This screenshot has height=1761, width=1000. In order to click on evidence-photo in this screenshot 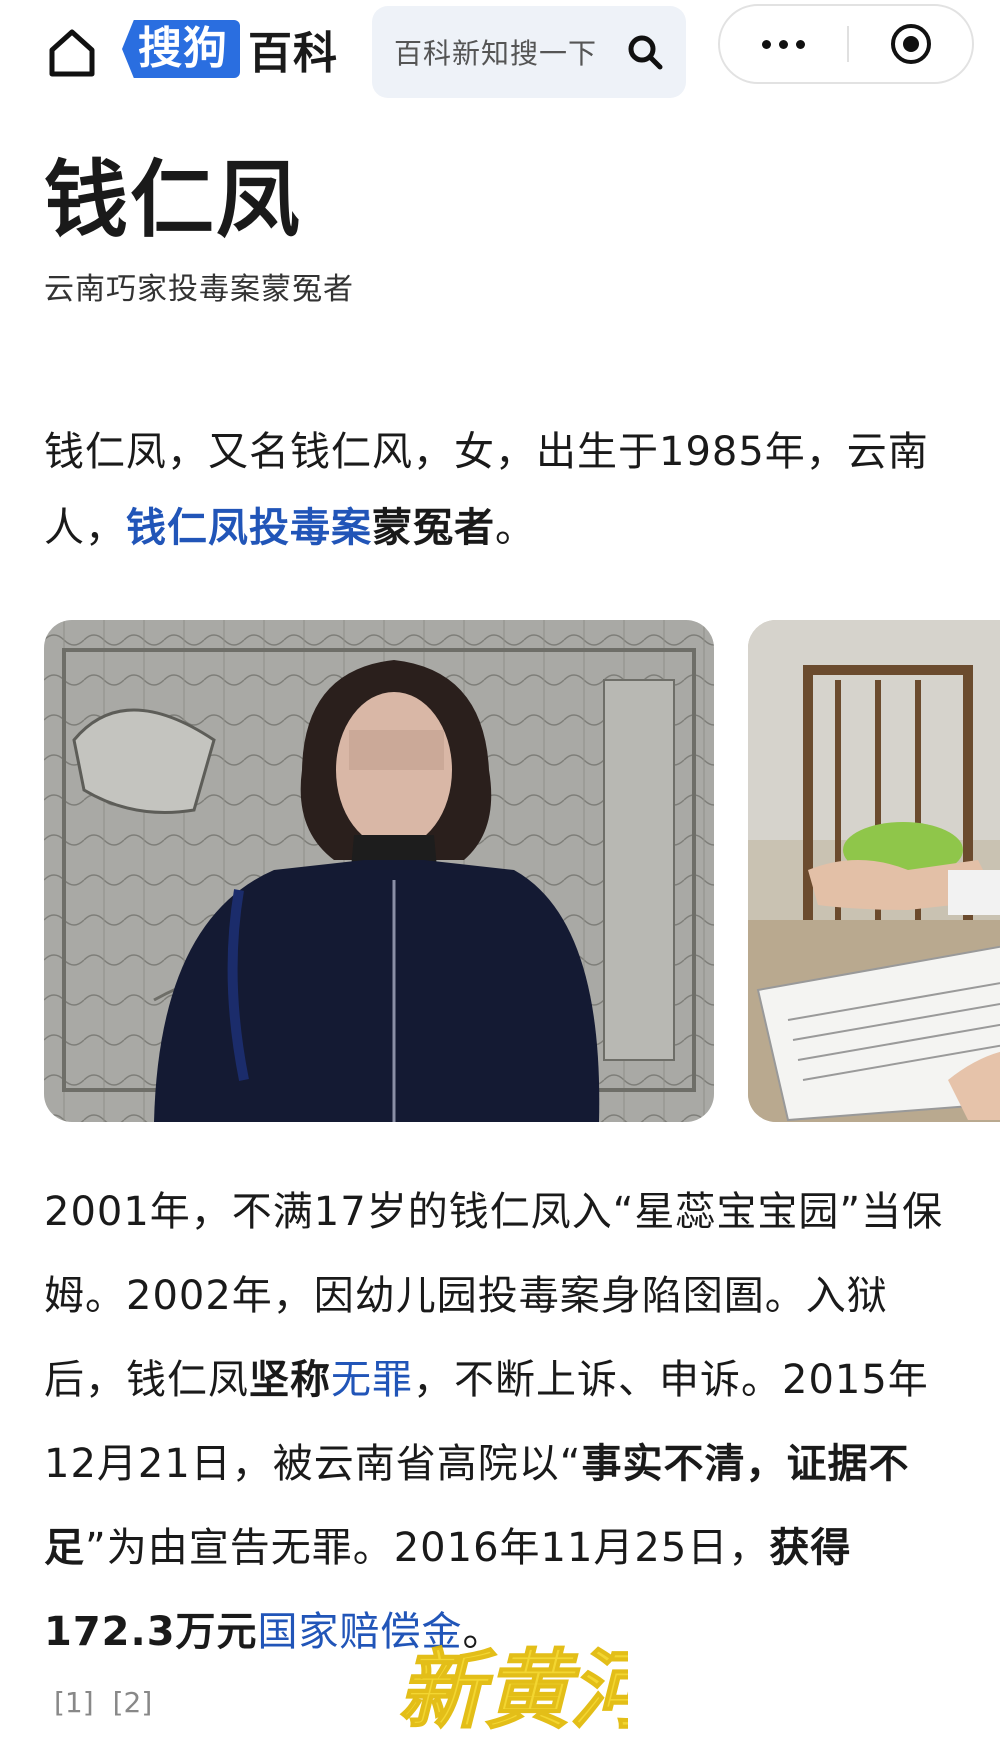, I will do `click(874, 871)`.